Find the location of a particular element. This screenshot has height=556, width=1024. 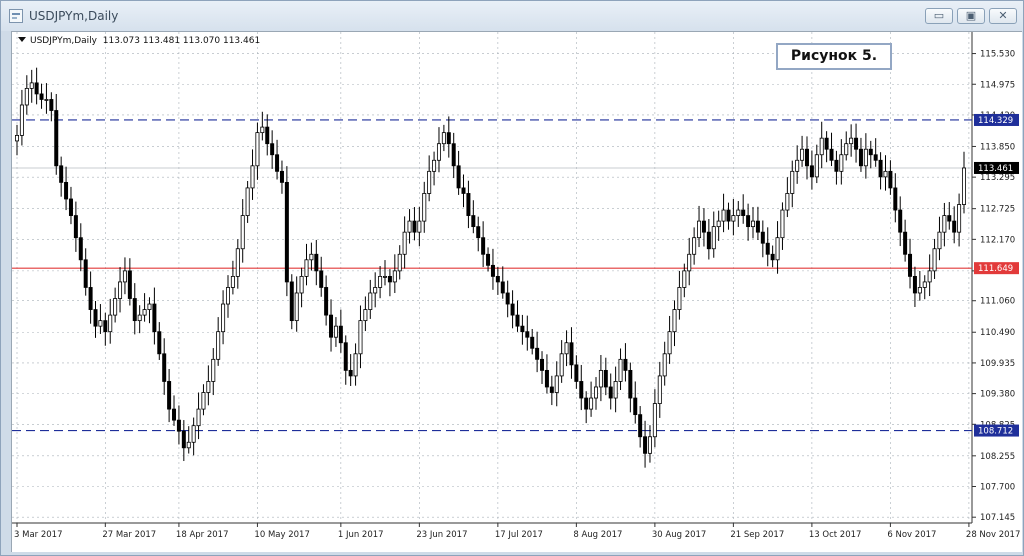

maximize-button: ▣ is located at coordinates (971, 16).